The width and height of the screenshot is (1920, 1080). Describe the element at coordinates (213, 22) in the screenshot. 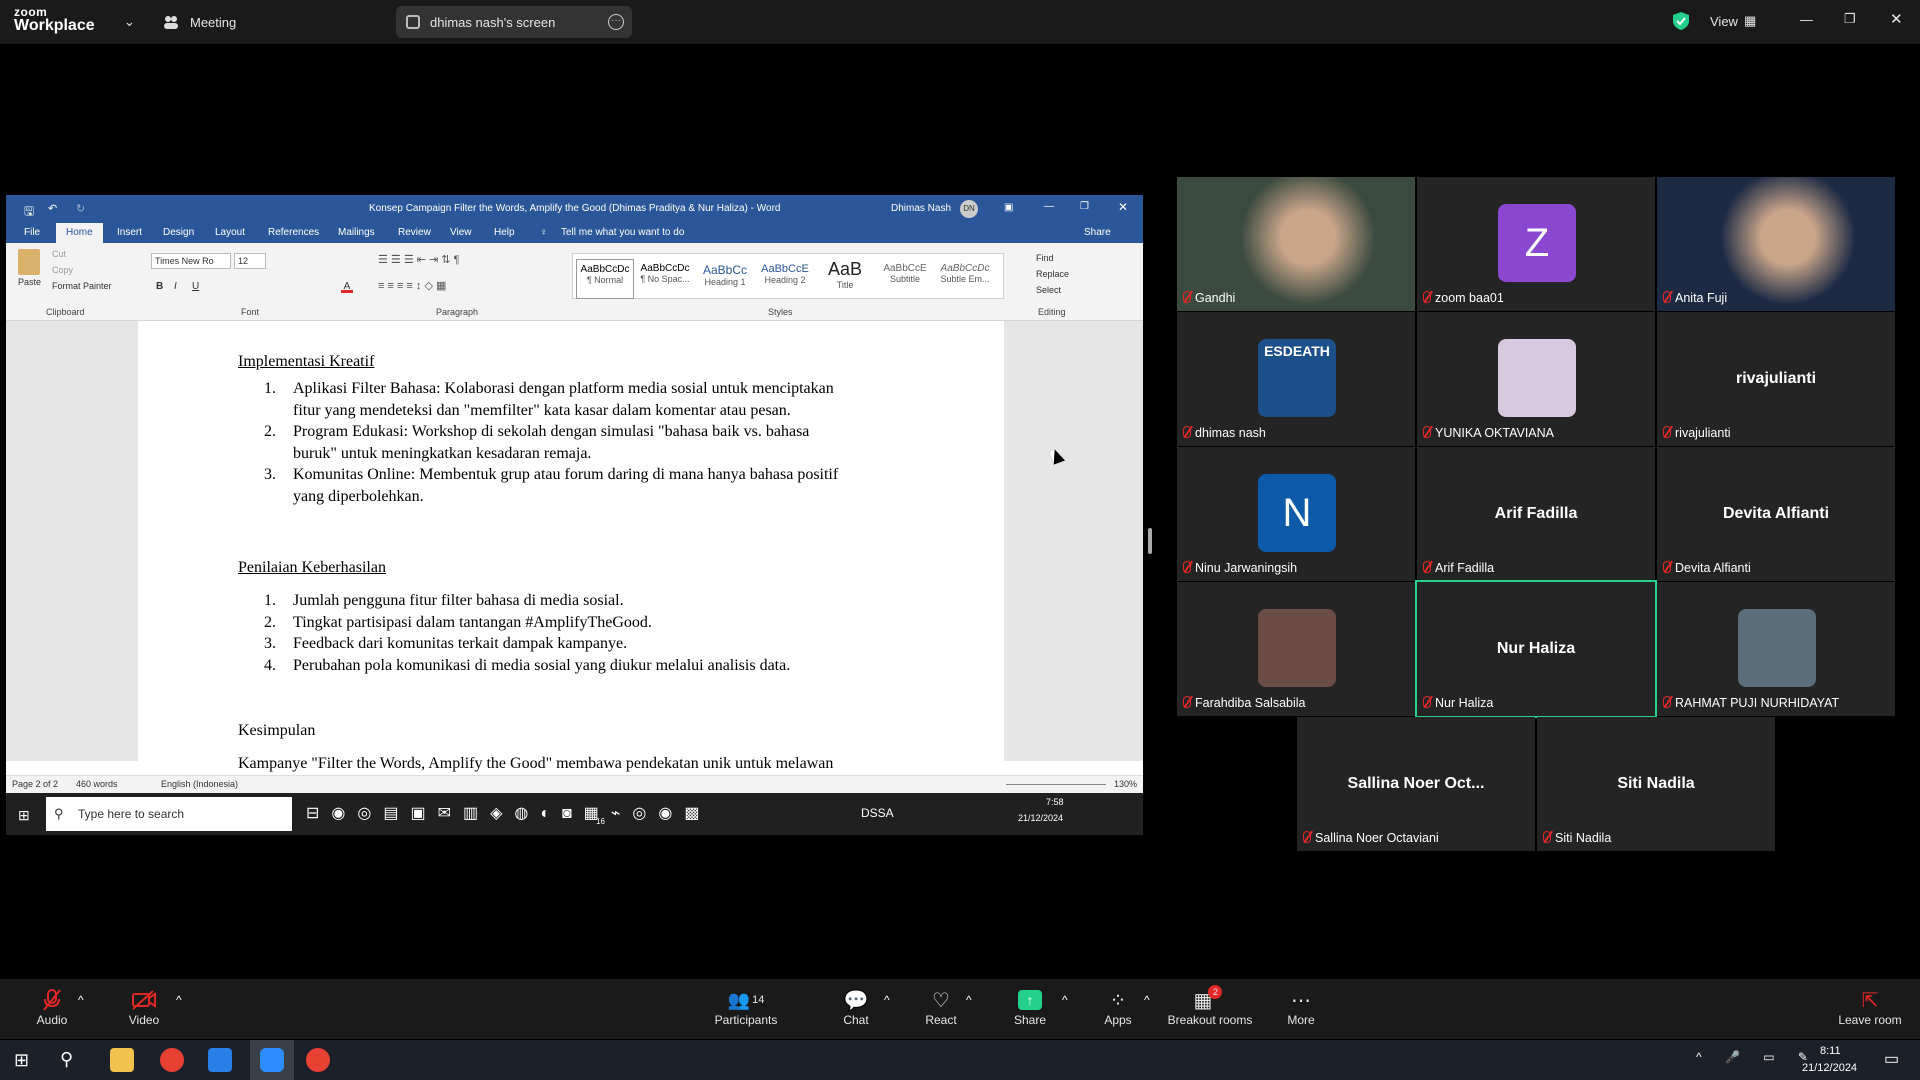

I see `meeting-label: Meeting` at that location.